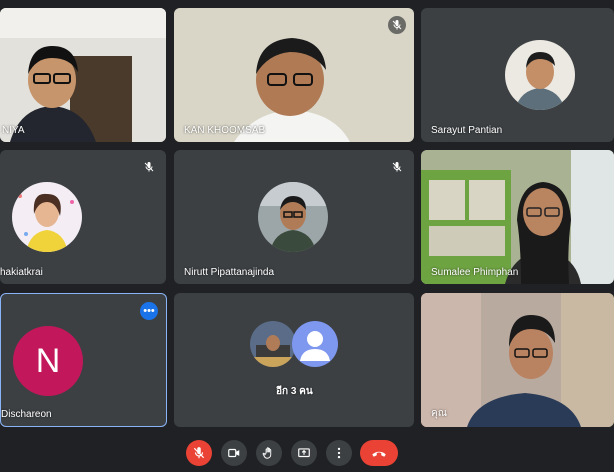  I want to click on camera-icon, so click(234, 453).